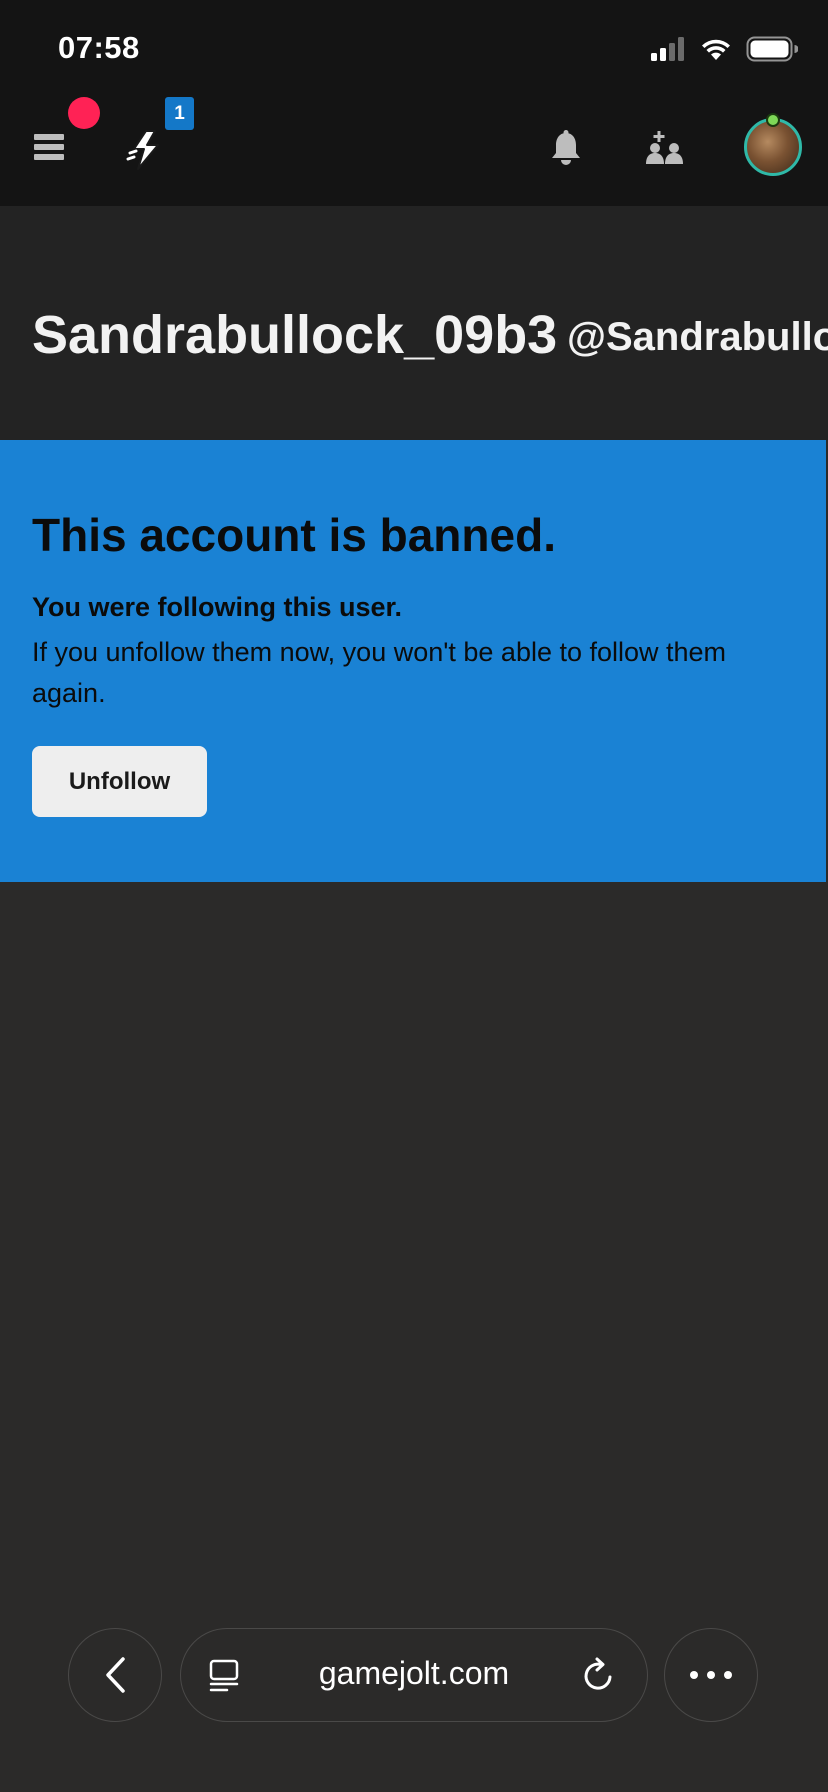 Image resolution: width=828 pixels, height=1792 pixels. I want to click on cellular-signal-icon, so click(667, 49).